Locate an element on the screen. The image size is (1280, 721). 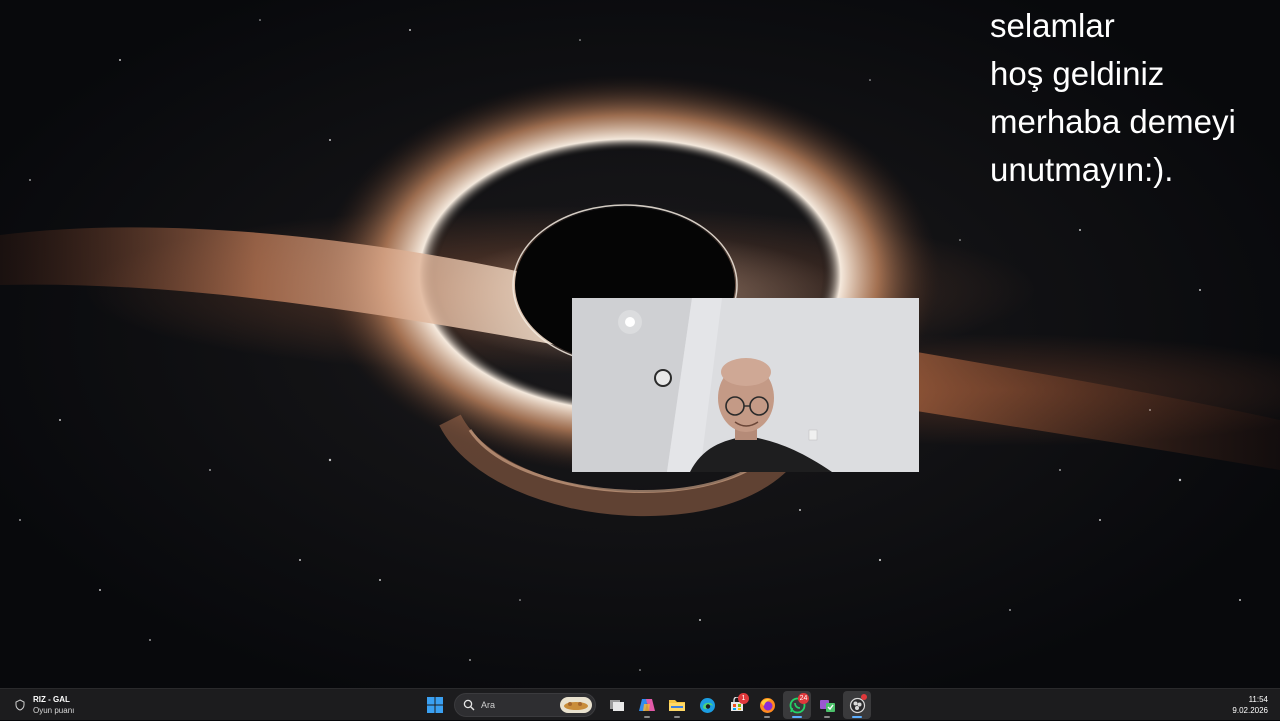
clock-date: 9.02.2026 is located at coordinates (1250, 710).